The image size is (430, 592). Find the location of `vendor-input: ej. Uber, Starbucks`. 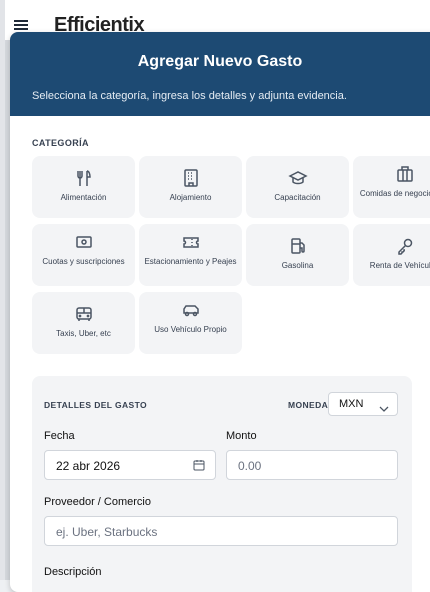

vendor-input: ej. Uber, Starbucks is located at coordinates (221, 531).